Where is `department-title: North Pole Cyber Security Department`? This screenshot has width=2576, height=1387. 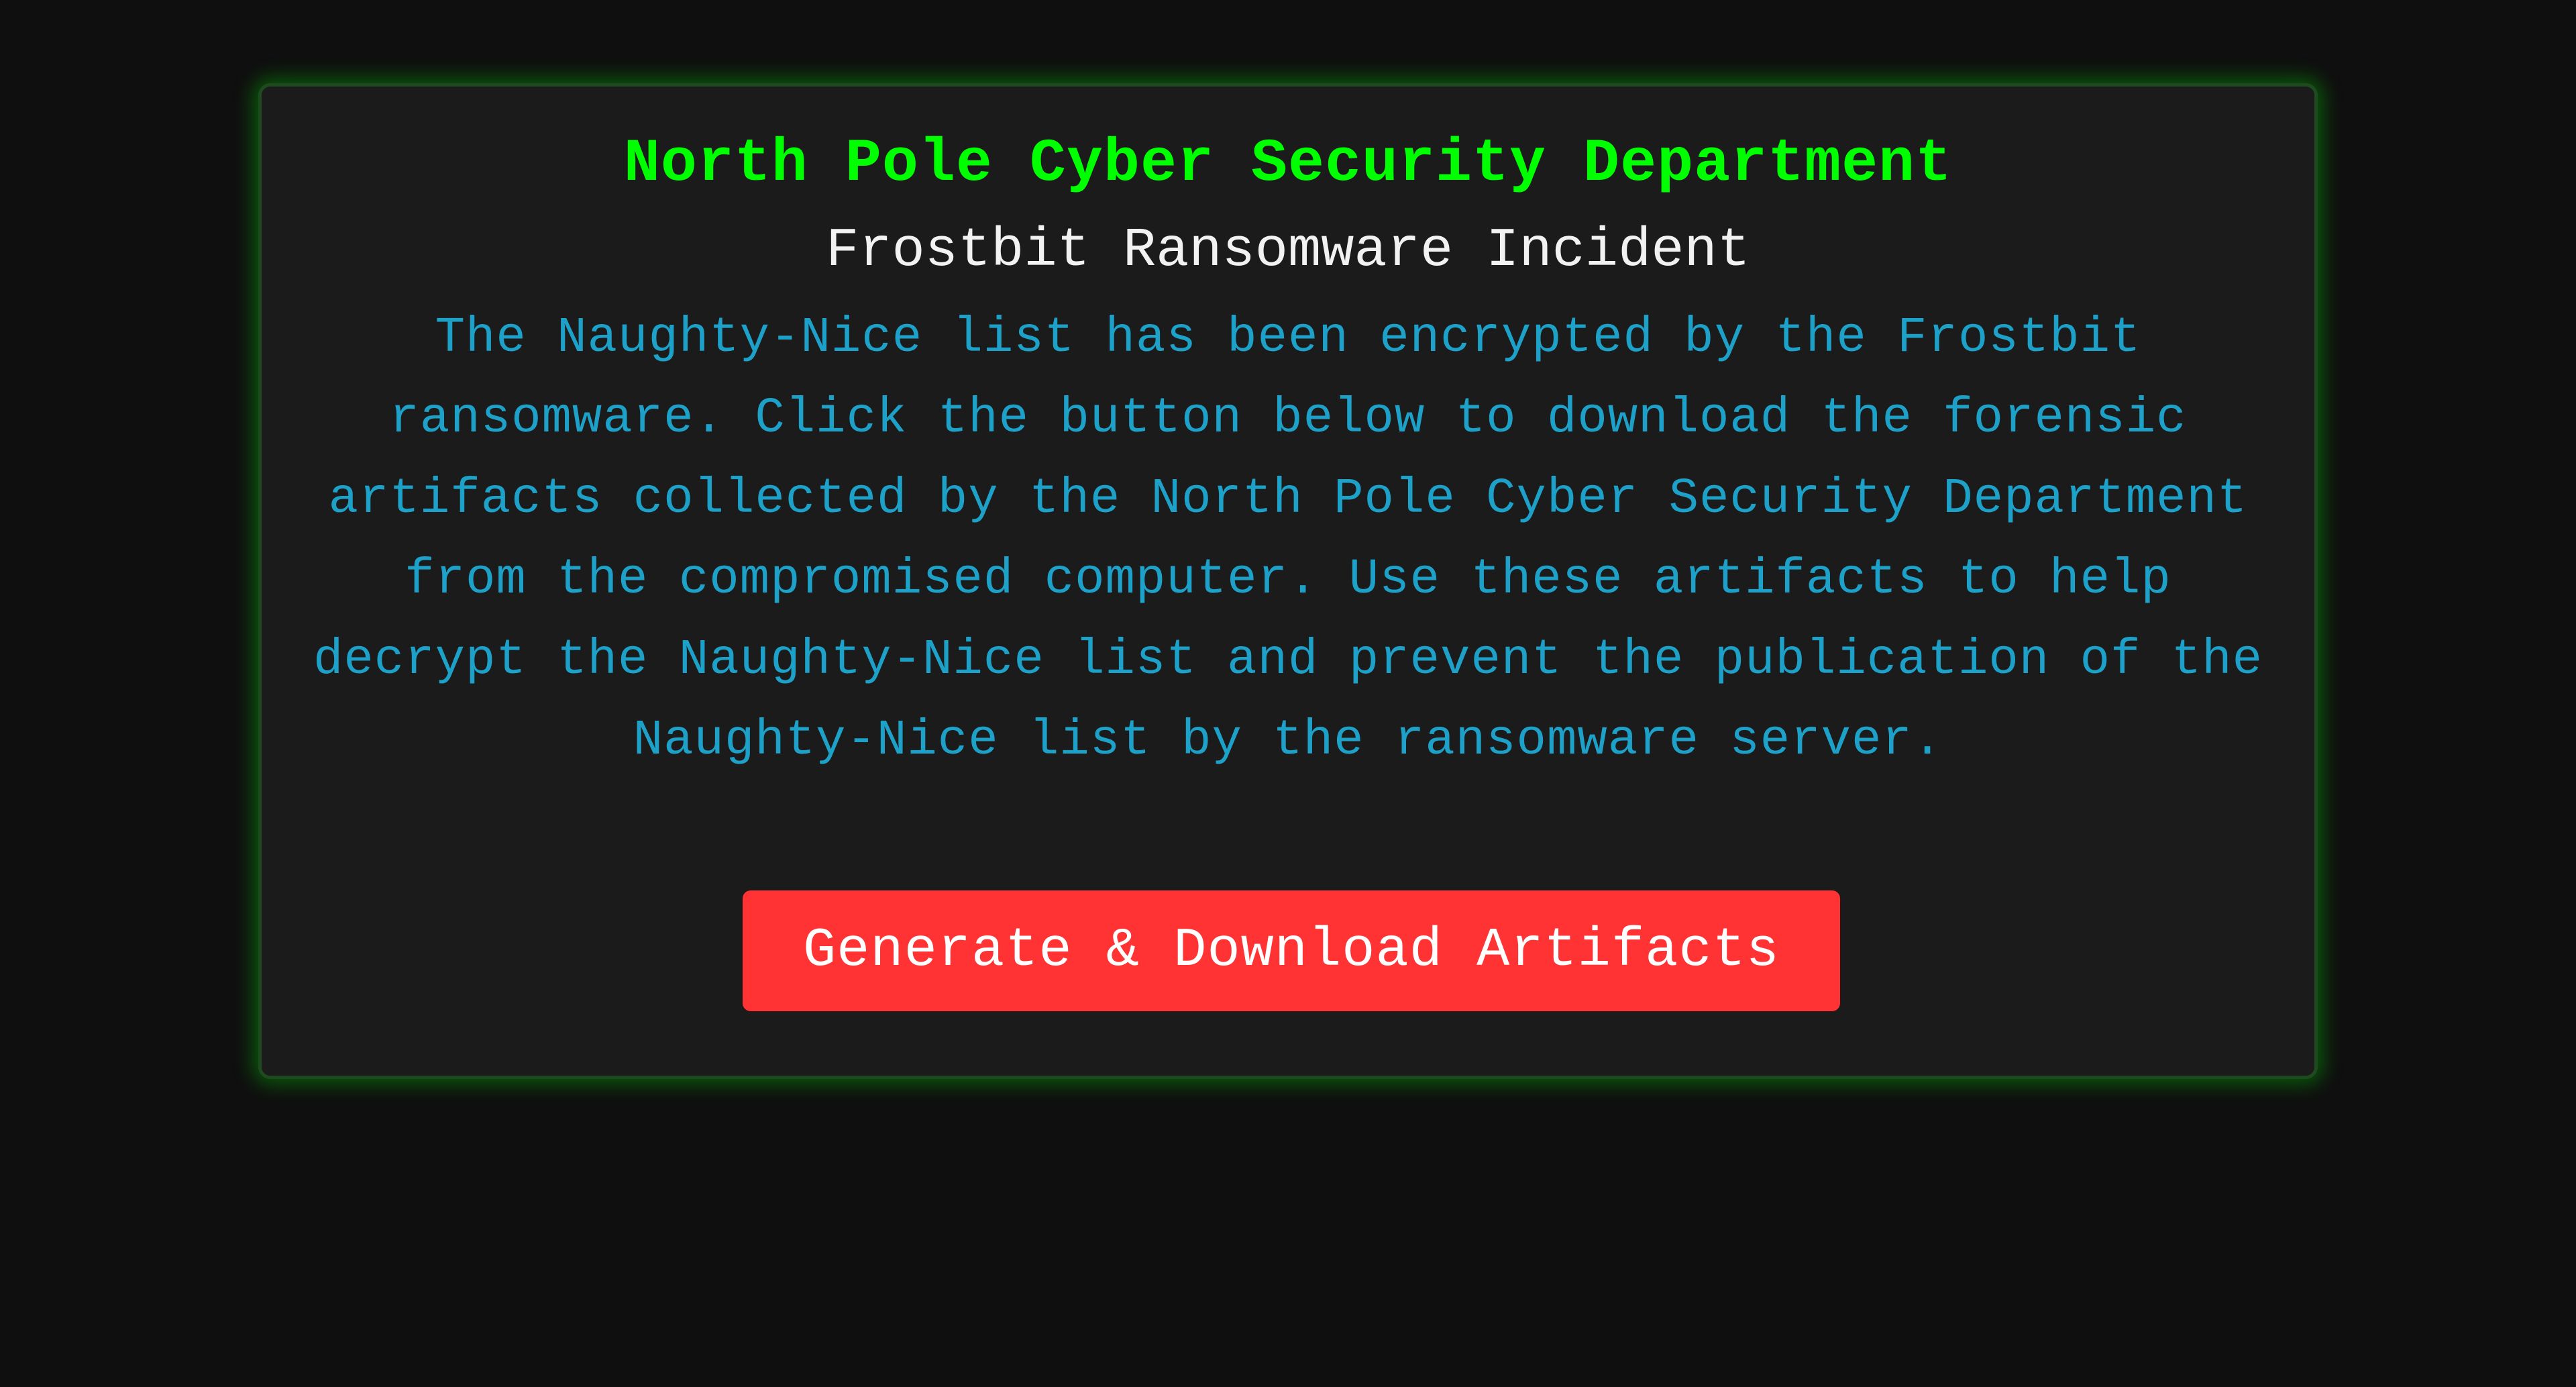
department-title: North Pole Cyber Security Department is located at coordinates (1288, 164).